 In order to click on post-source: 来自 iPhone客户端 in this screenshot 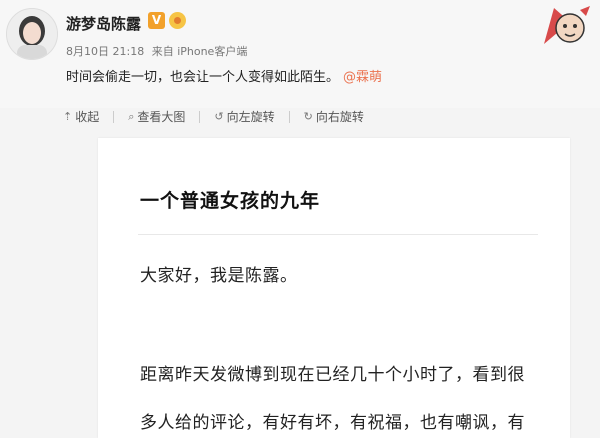, I will do `click(199, 51)`.